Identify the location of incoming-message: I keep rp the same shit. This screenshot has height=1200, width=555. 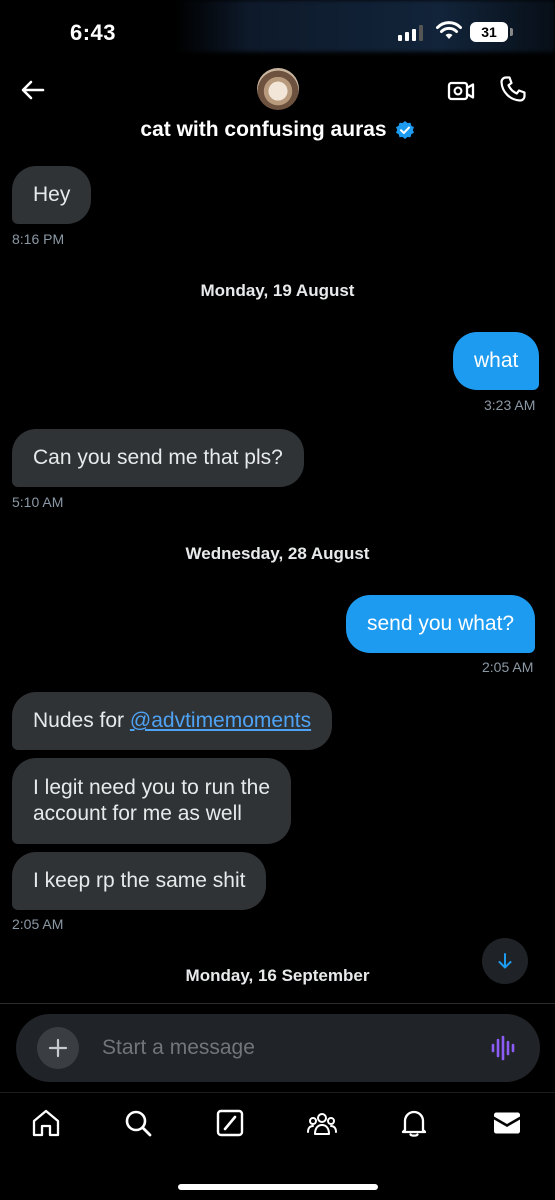
(139, 881).